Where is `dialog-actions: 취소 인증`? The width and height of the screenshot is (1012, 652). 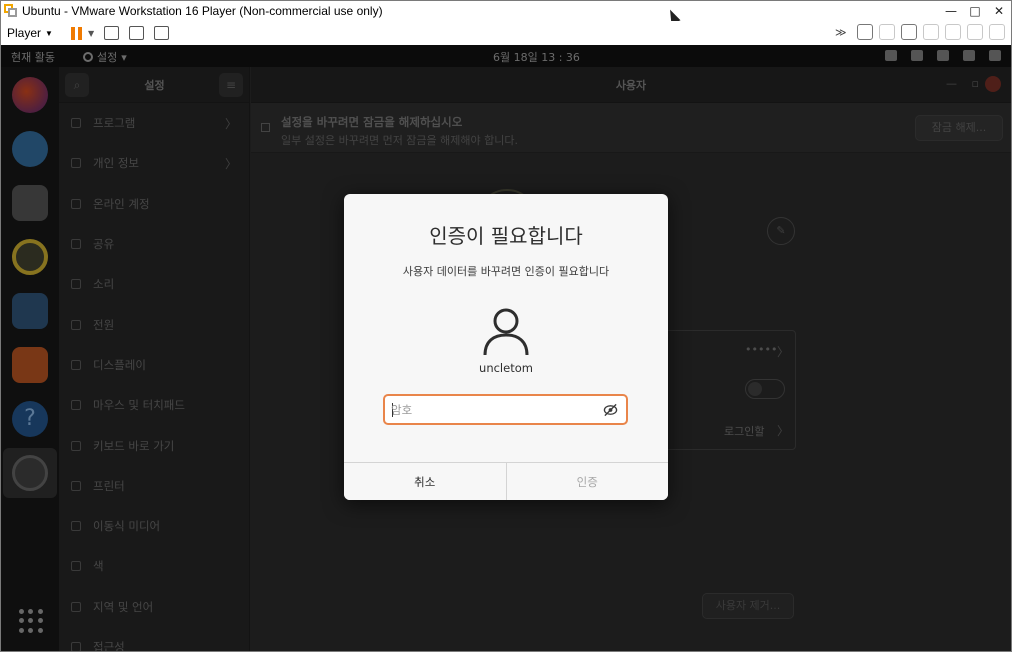 dialog-actions: 취소 인증 is located at coordinates (506, 481).